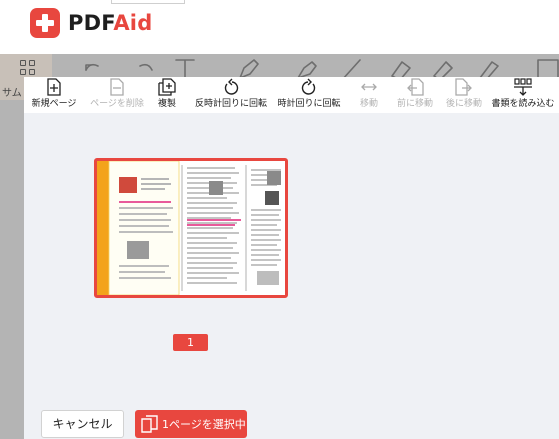 This screenshot has height=439, width=559. I want to click on move-forward-button: 後に移動, so click(464, 95).